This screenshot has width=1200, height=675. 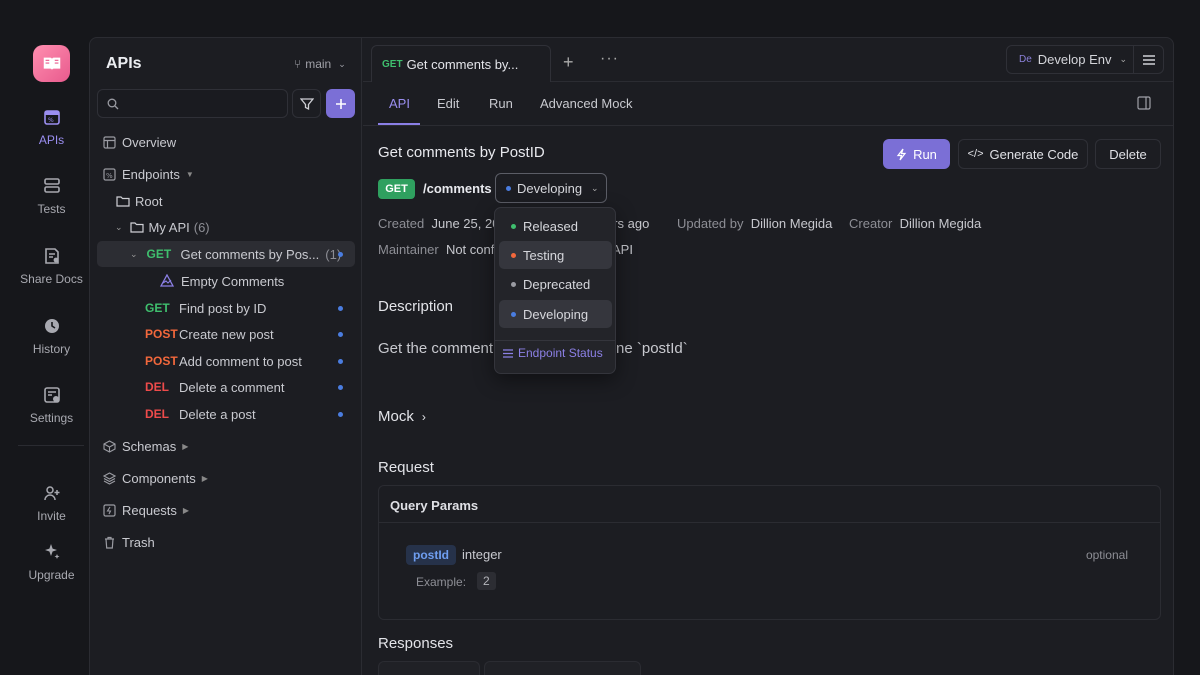 I want to click on rail-label: Invite, so click(x=51, y=516).